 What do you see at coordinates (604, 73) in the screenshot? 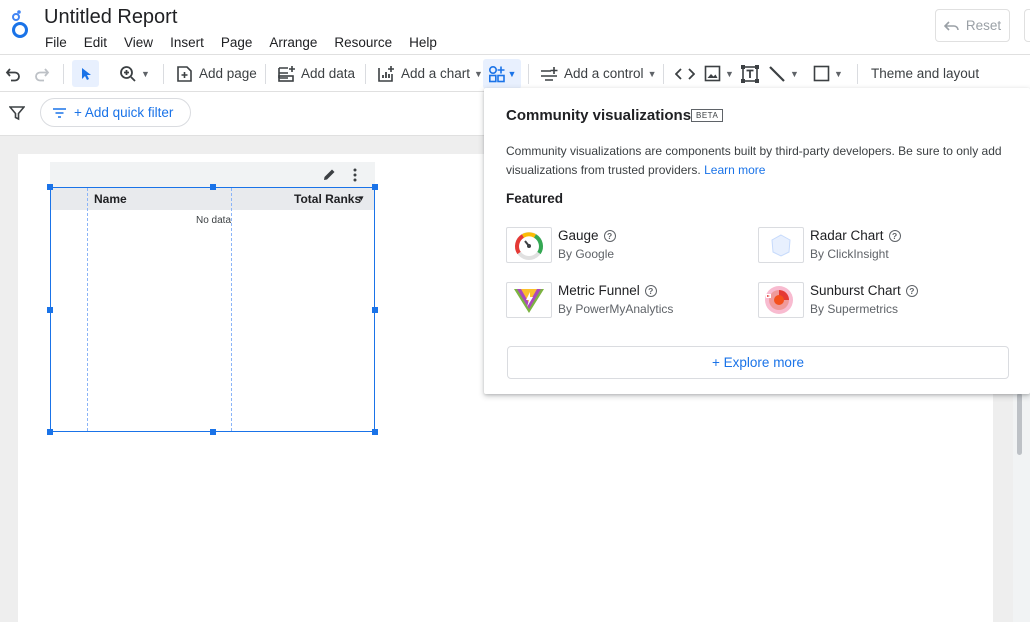
I see `add-control-label: Add a control` at bounding box center [604, 73].